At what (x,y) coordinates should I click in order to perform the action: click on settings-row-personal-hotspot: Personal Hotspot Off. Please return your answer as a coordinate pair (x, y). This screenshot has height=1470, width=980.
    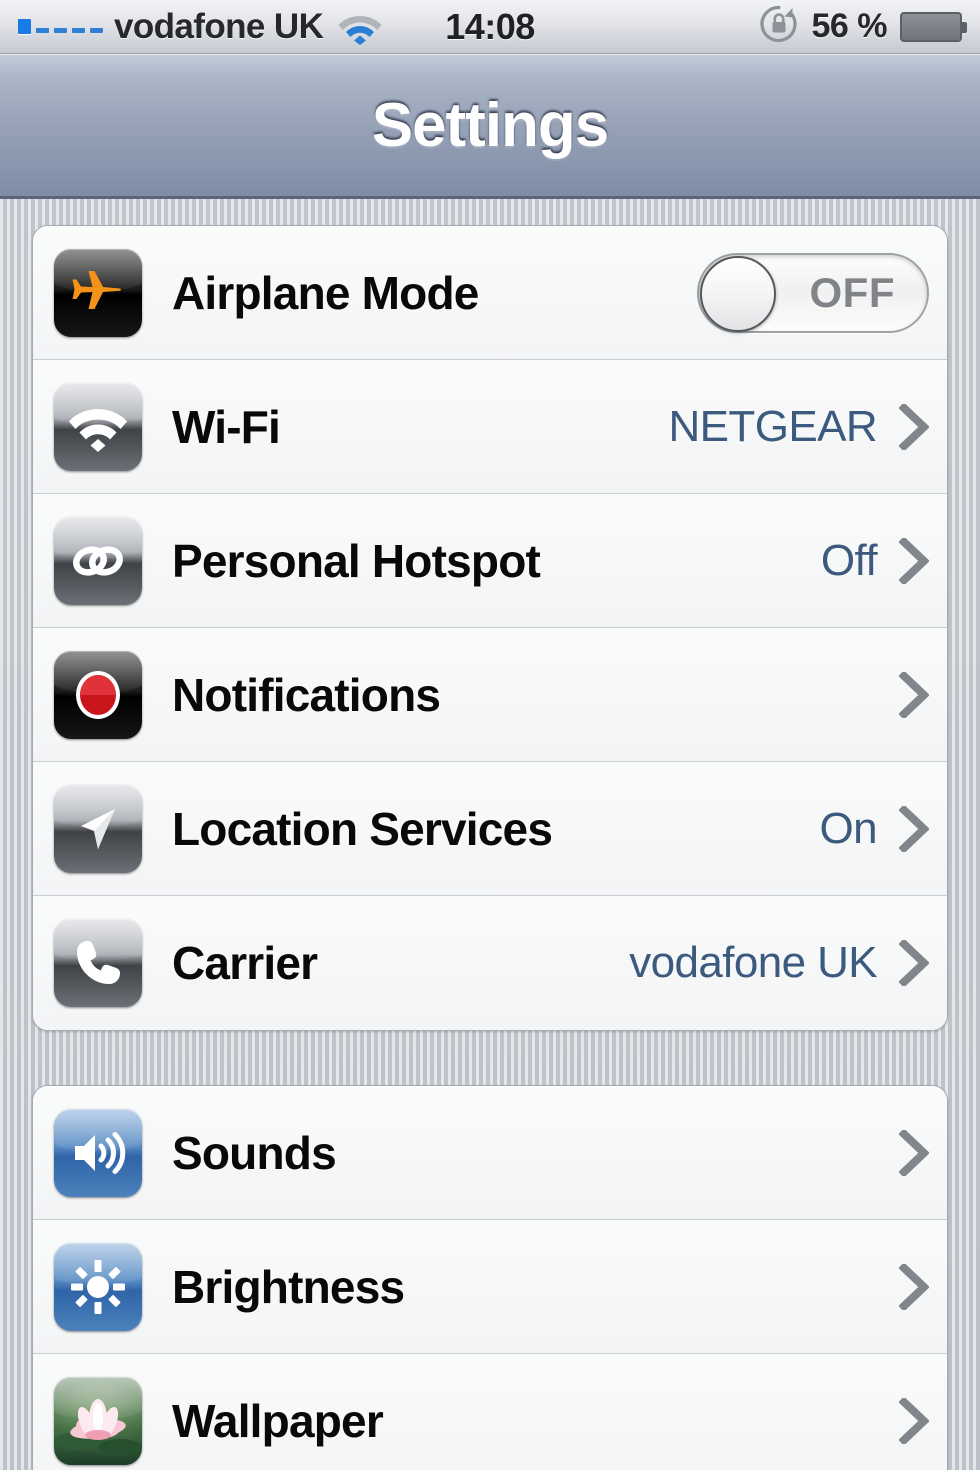
    Looking at the image, I should click on (490, 561).